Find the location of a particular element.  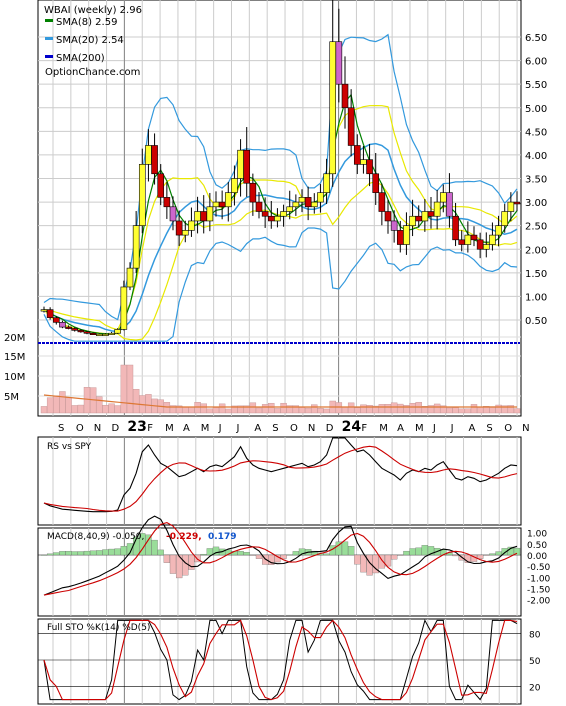

macd-signal-value: -0.229, is located at coordinates (184, 537).